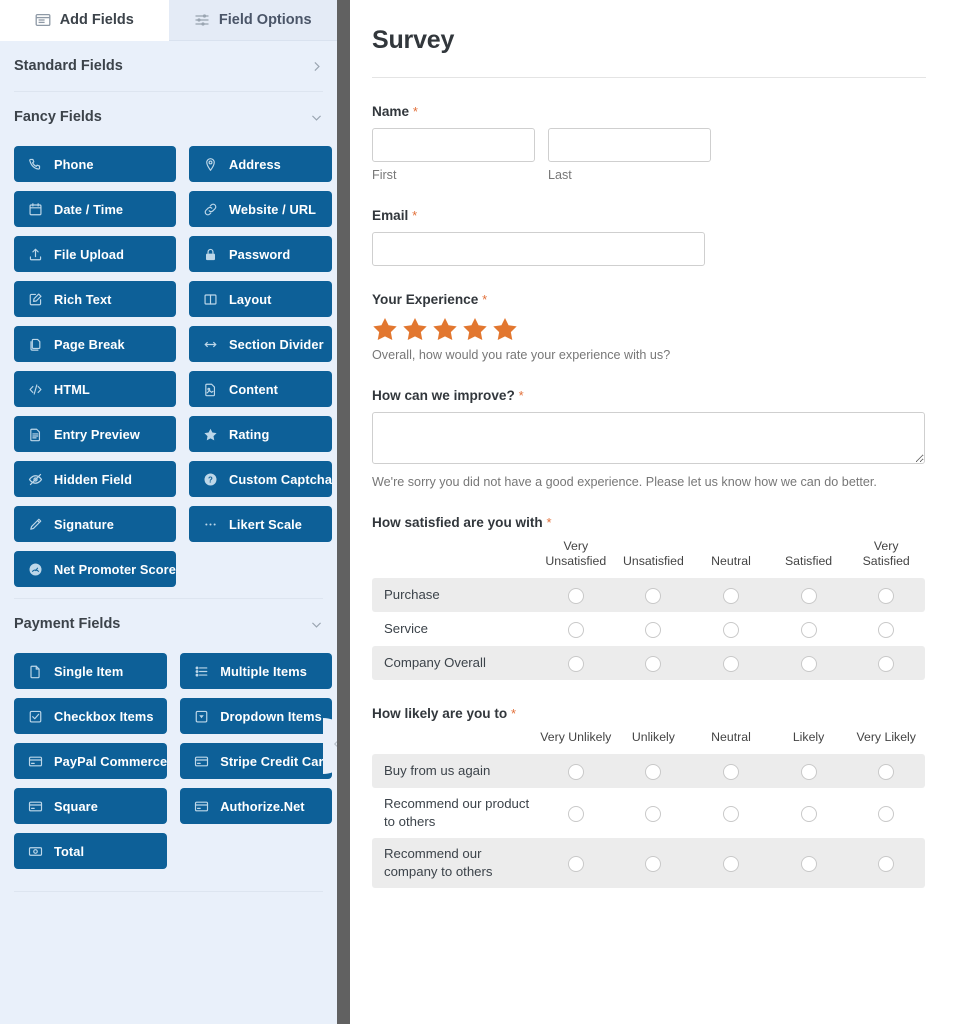  I want to click on field-button-square: Square, so click(91, 806).